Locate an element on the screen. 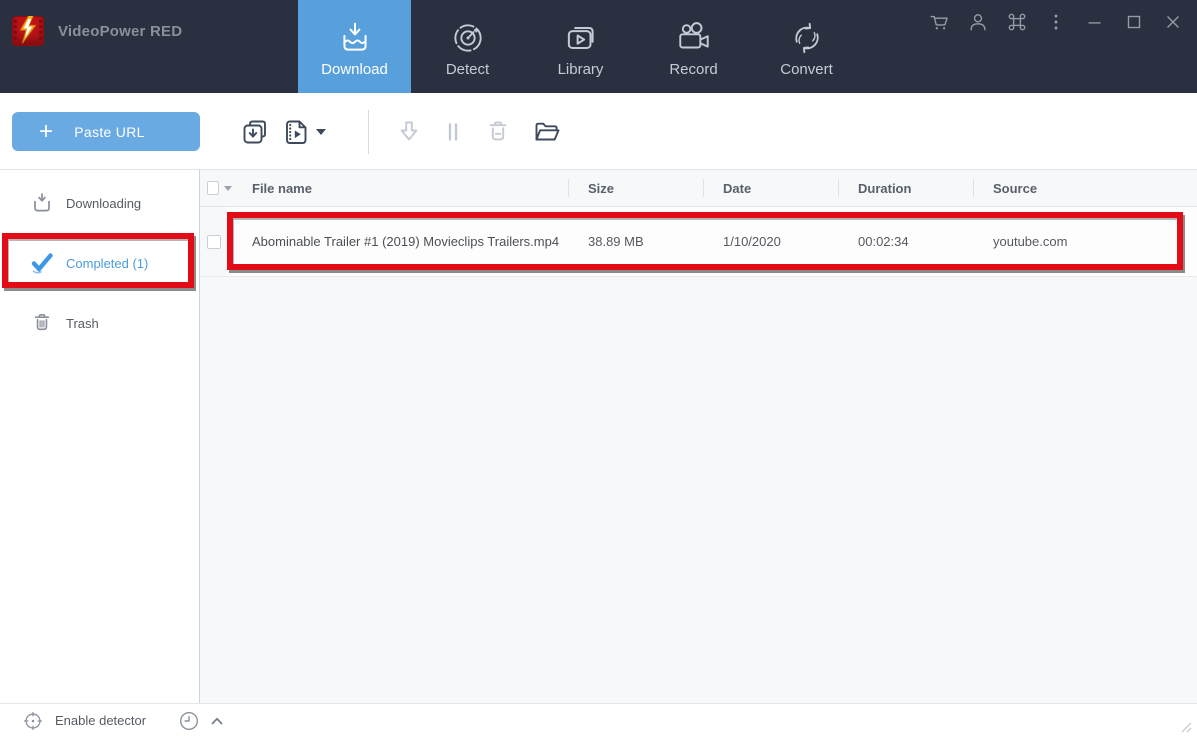  sidebar-item-label: Completed (1) is located at coordinates (107, 263).